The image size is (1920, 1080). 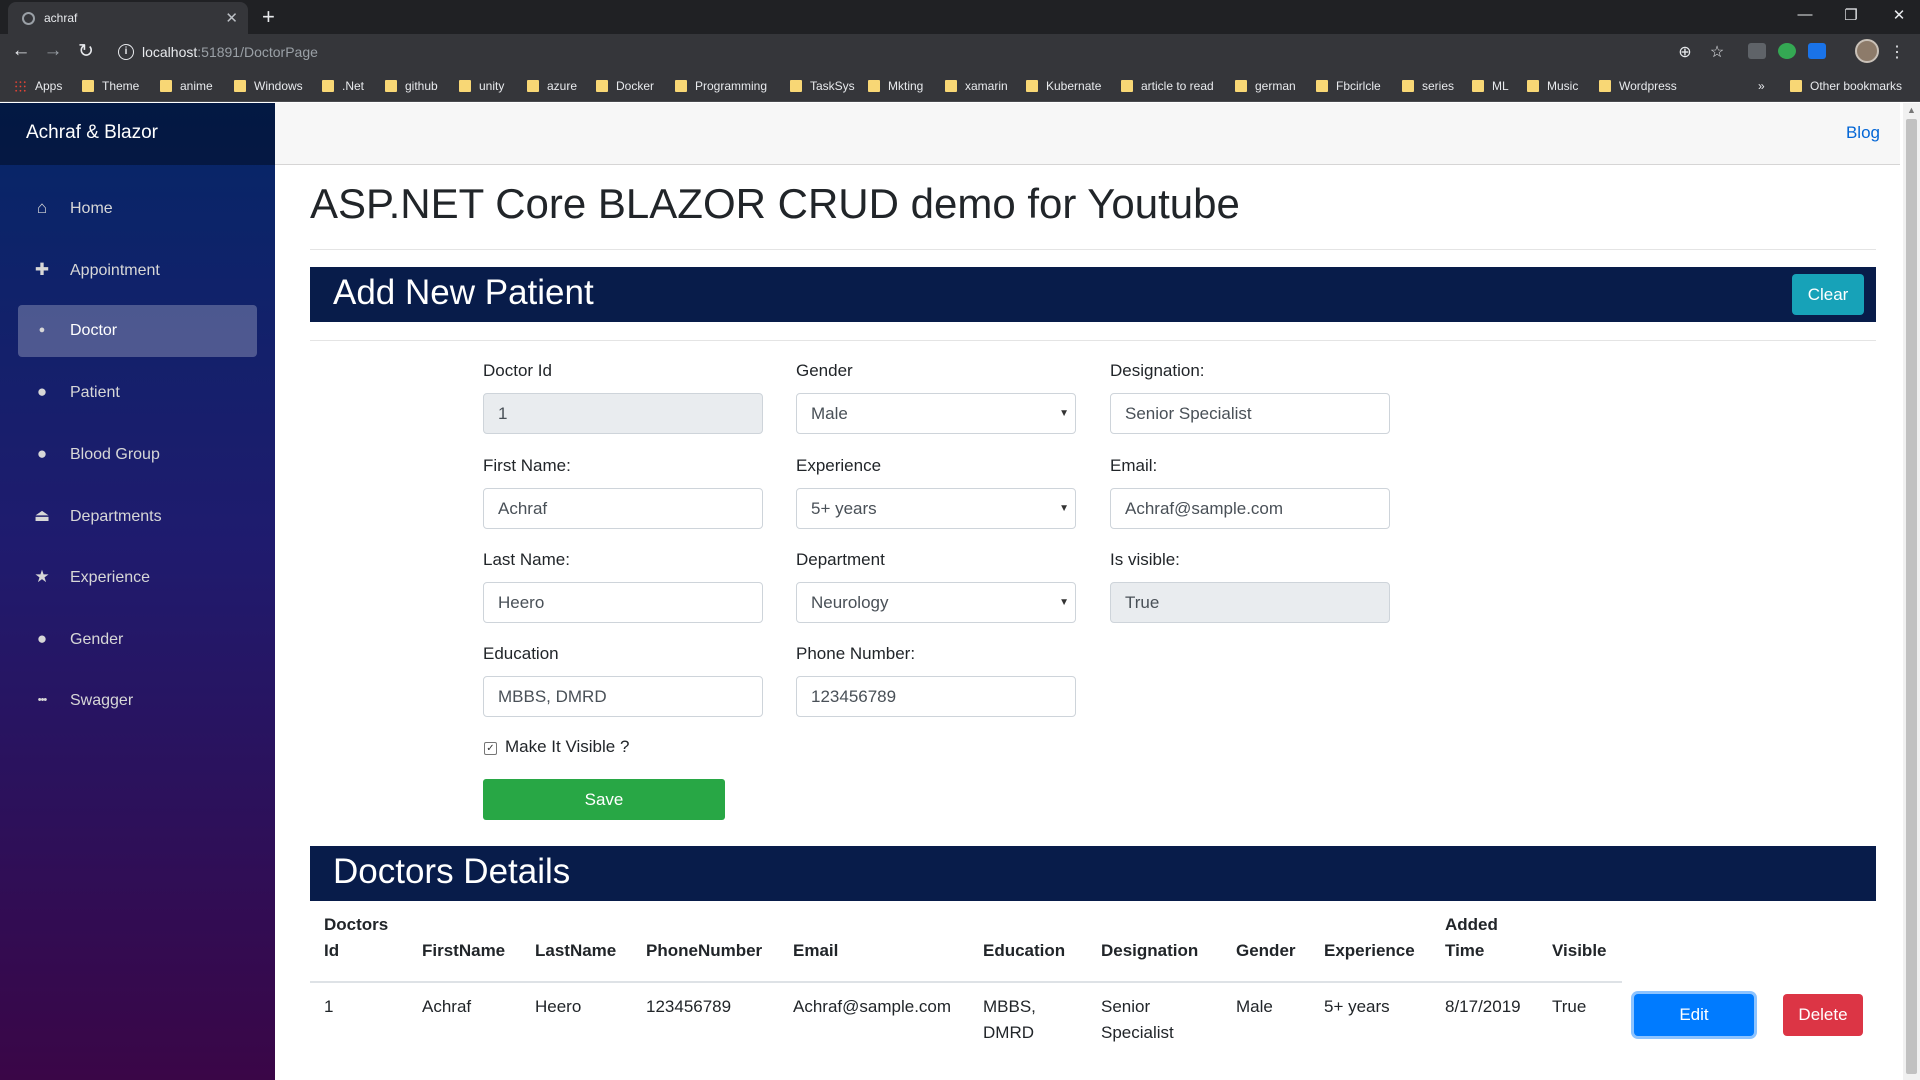 What do you see at coordinates (623, 602) in the screenshot?
I see `last-name-field: Heero` at bounding box center [623, 602].